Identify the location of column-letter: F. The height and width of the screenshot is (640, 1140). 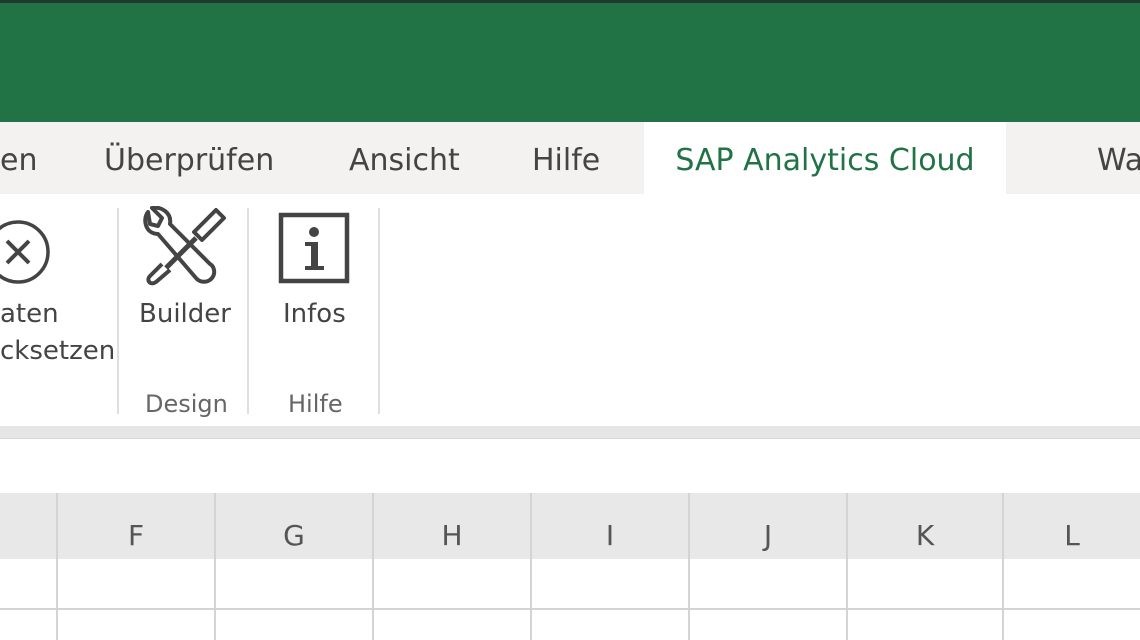
(136, 535).